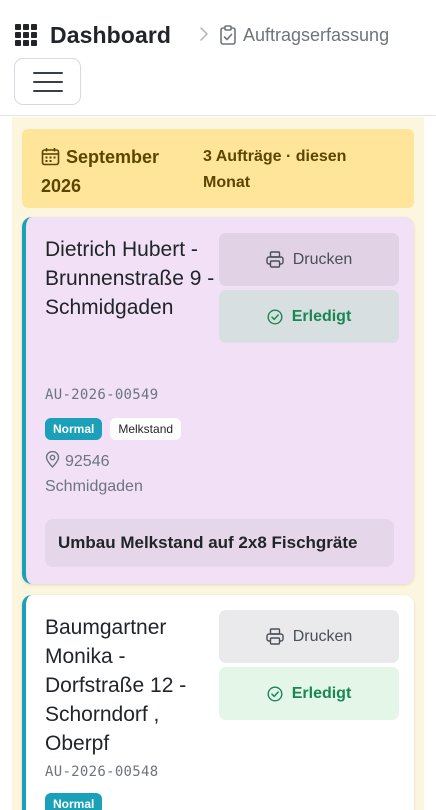  Describe the element at coordinates (218, 58) in the screenshot. I see `top-navbar: Dashboard Auftragserfassung` at that location.